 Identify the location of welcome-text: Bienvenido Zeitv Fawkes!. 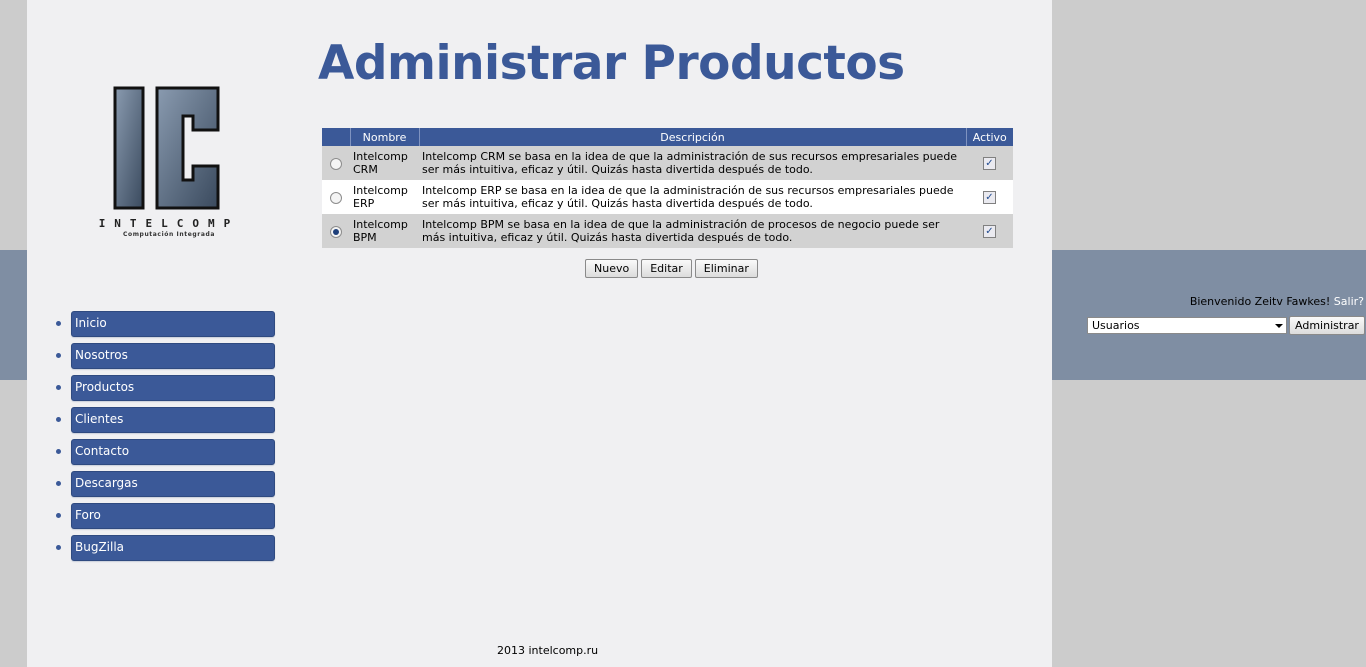
(1260, 301).